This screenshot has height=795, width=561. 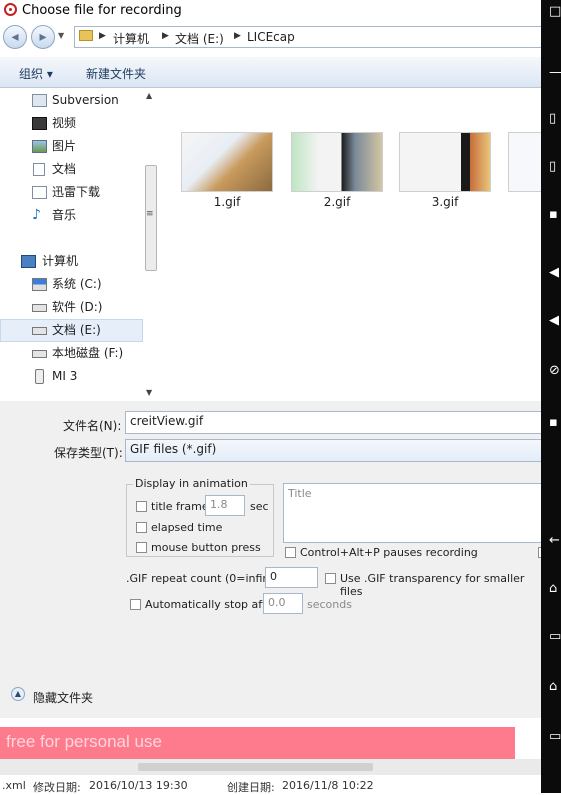 I want to click on address-row: ◂ ▸ ▼ ▶ 计算机 ▶ 文档 (E:) ▶ LICEcap, so click(x=270, y=38).